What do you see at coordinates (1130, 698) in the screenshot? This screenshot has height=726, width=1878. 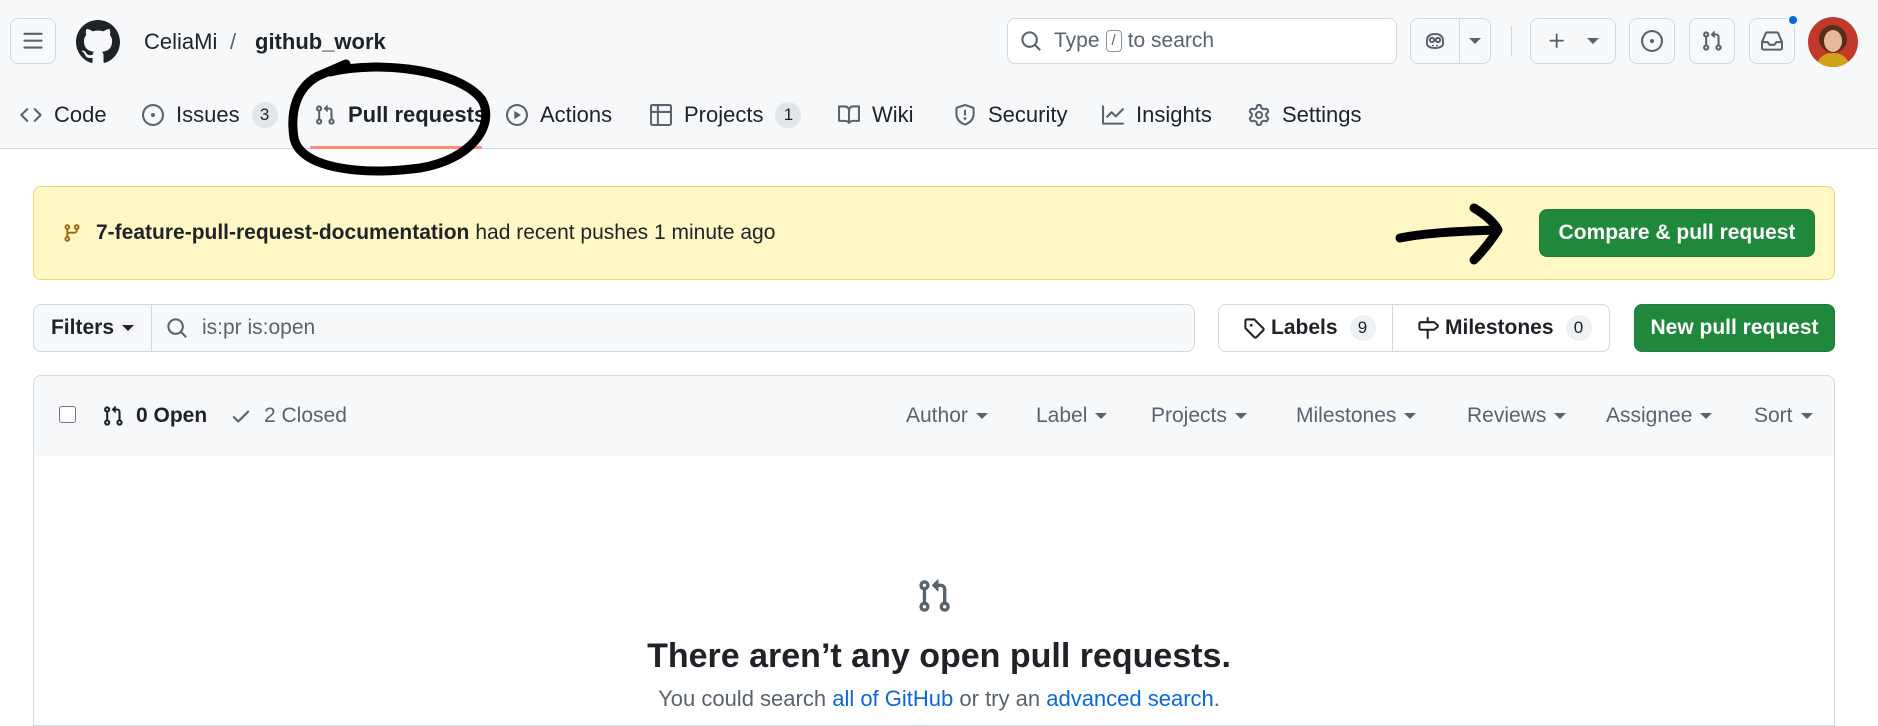 I see `advanced-search-link: advanced search` at bounding box center [1130, 698].